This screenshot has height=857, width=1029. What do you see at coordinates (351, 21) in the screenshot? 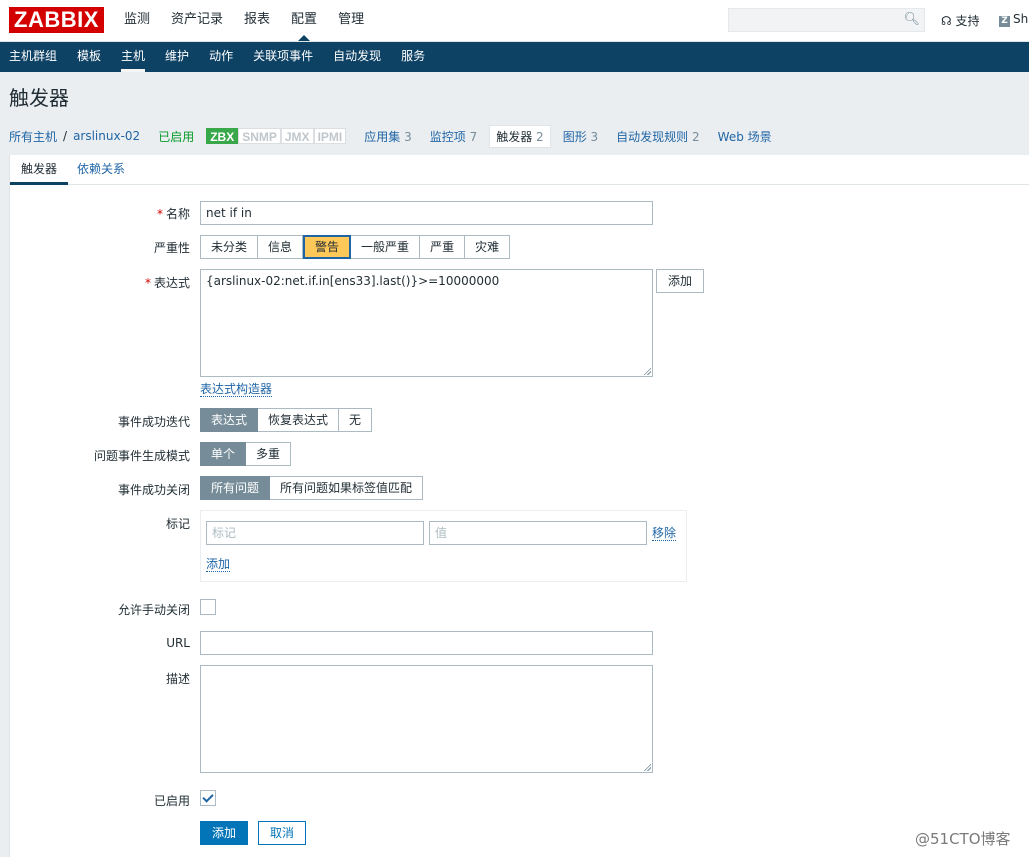
I see `menu-administration: 管理` at bounding box center [351, 21].